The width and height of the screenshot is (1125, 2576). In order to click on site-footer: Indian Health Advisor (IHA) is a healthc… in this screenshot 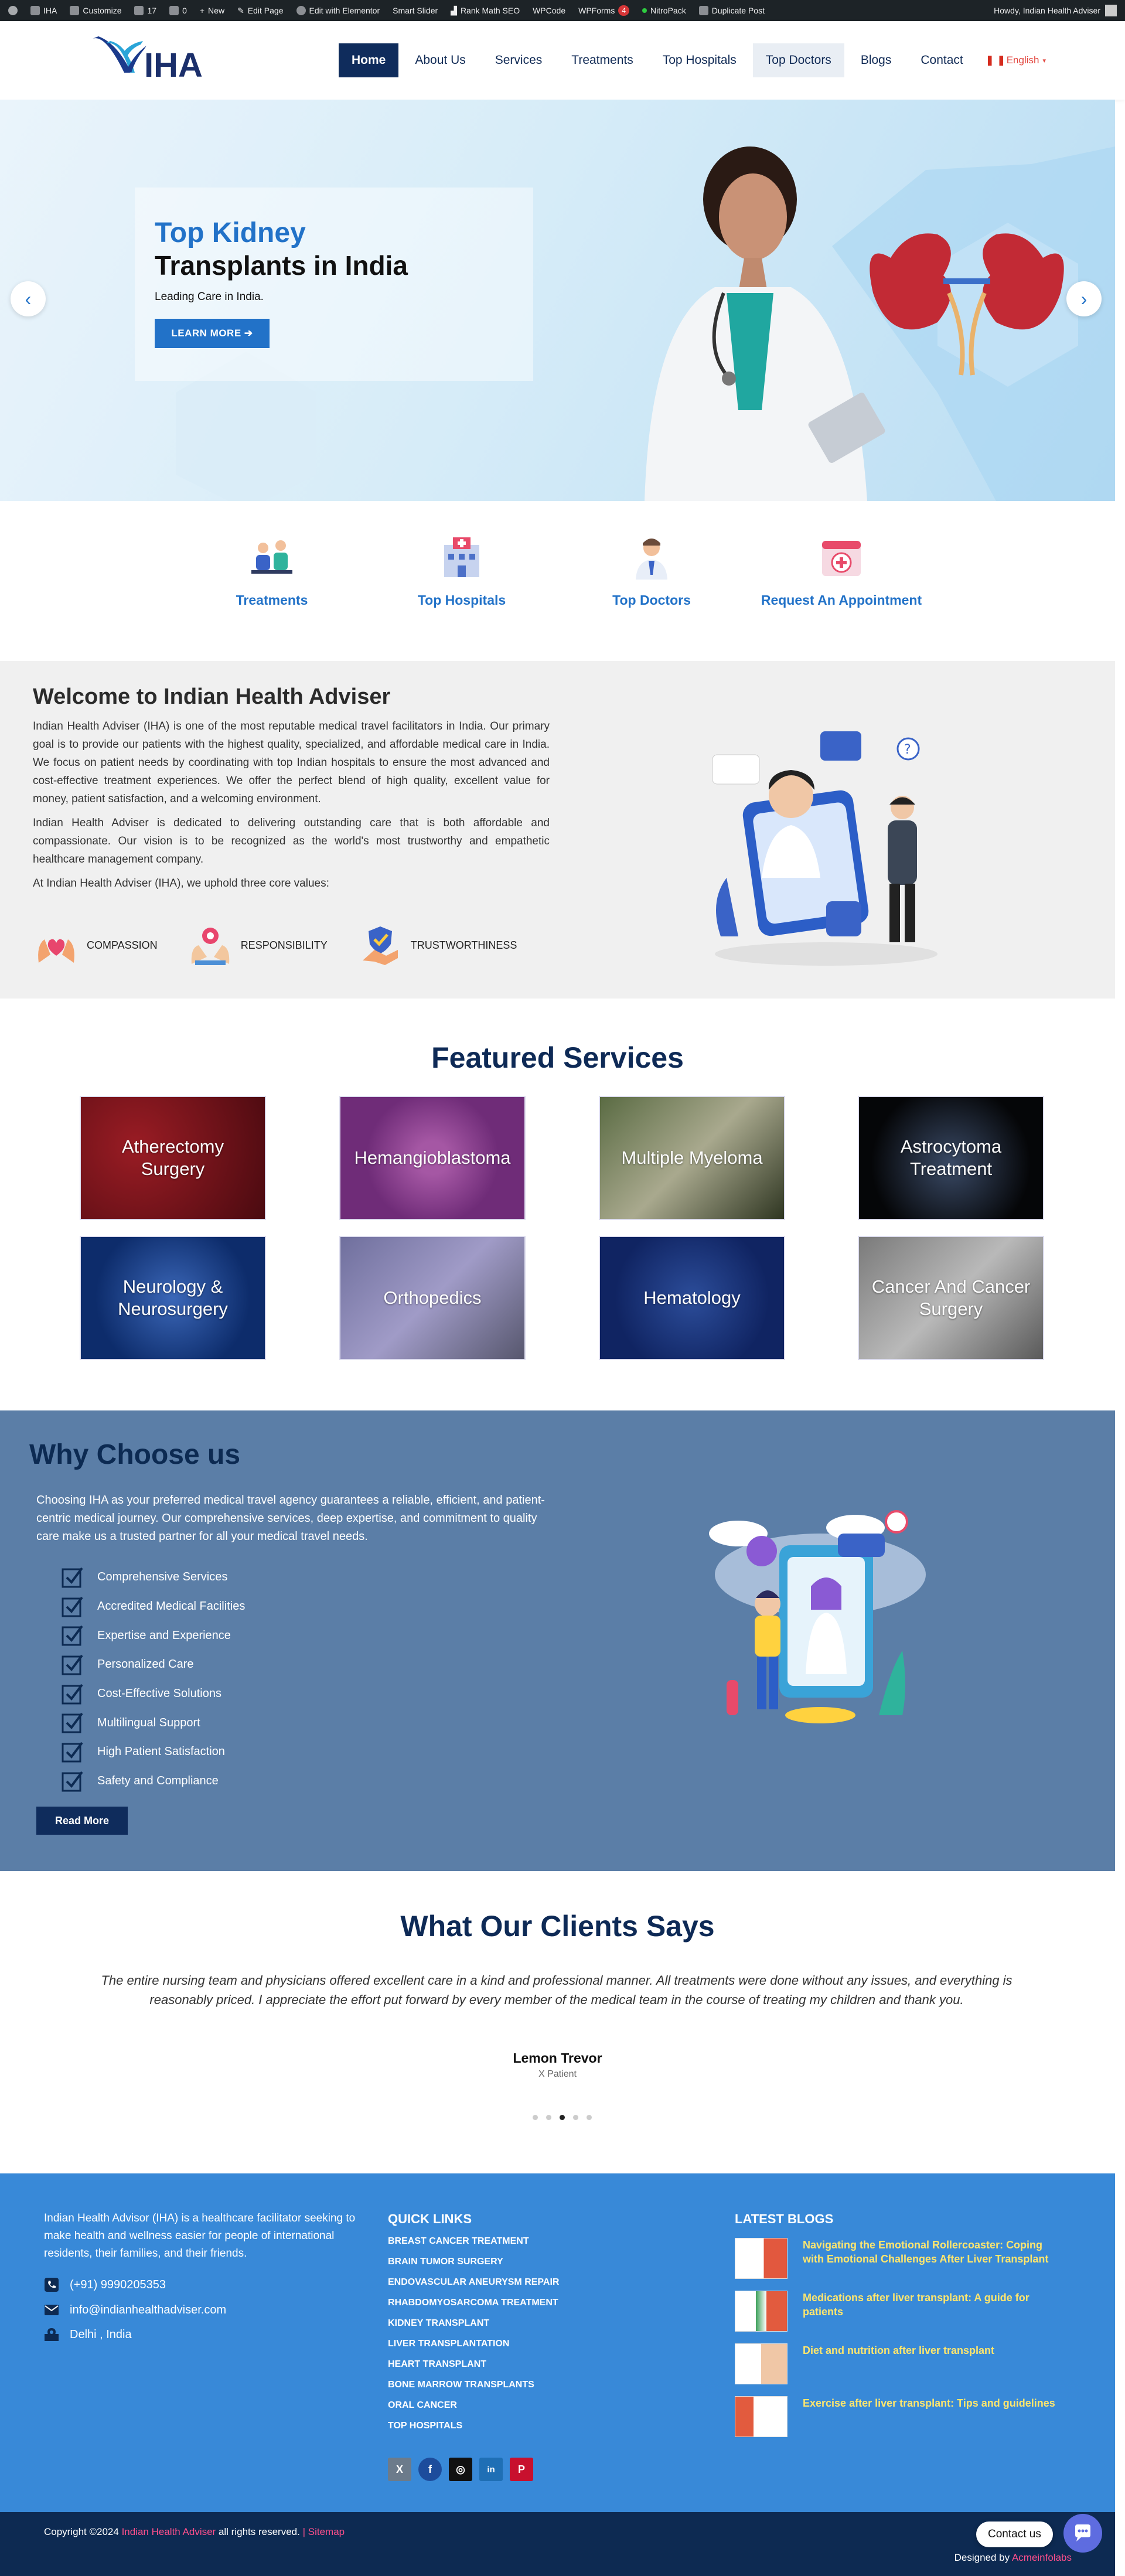, I will do `click(557, 2342)`.